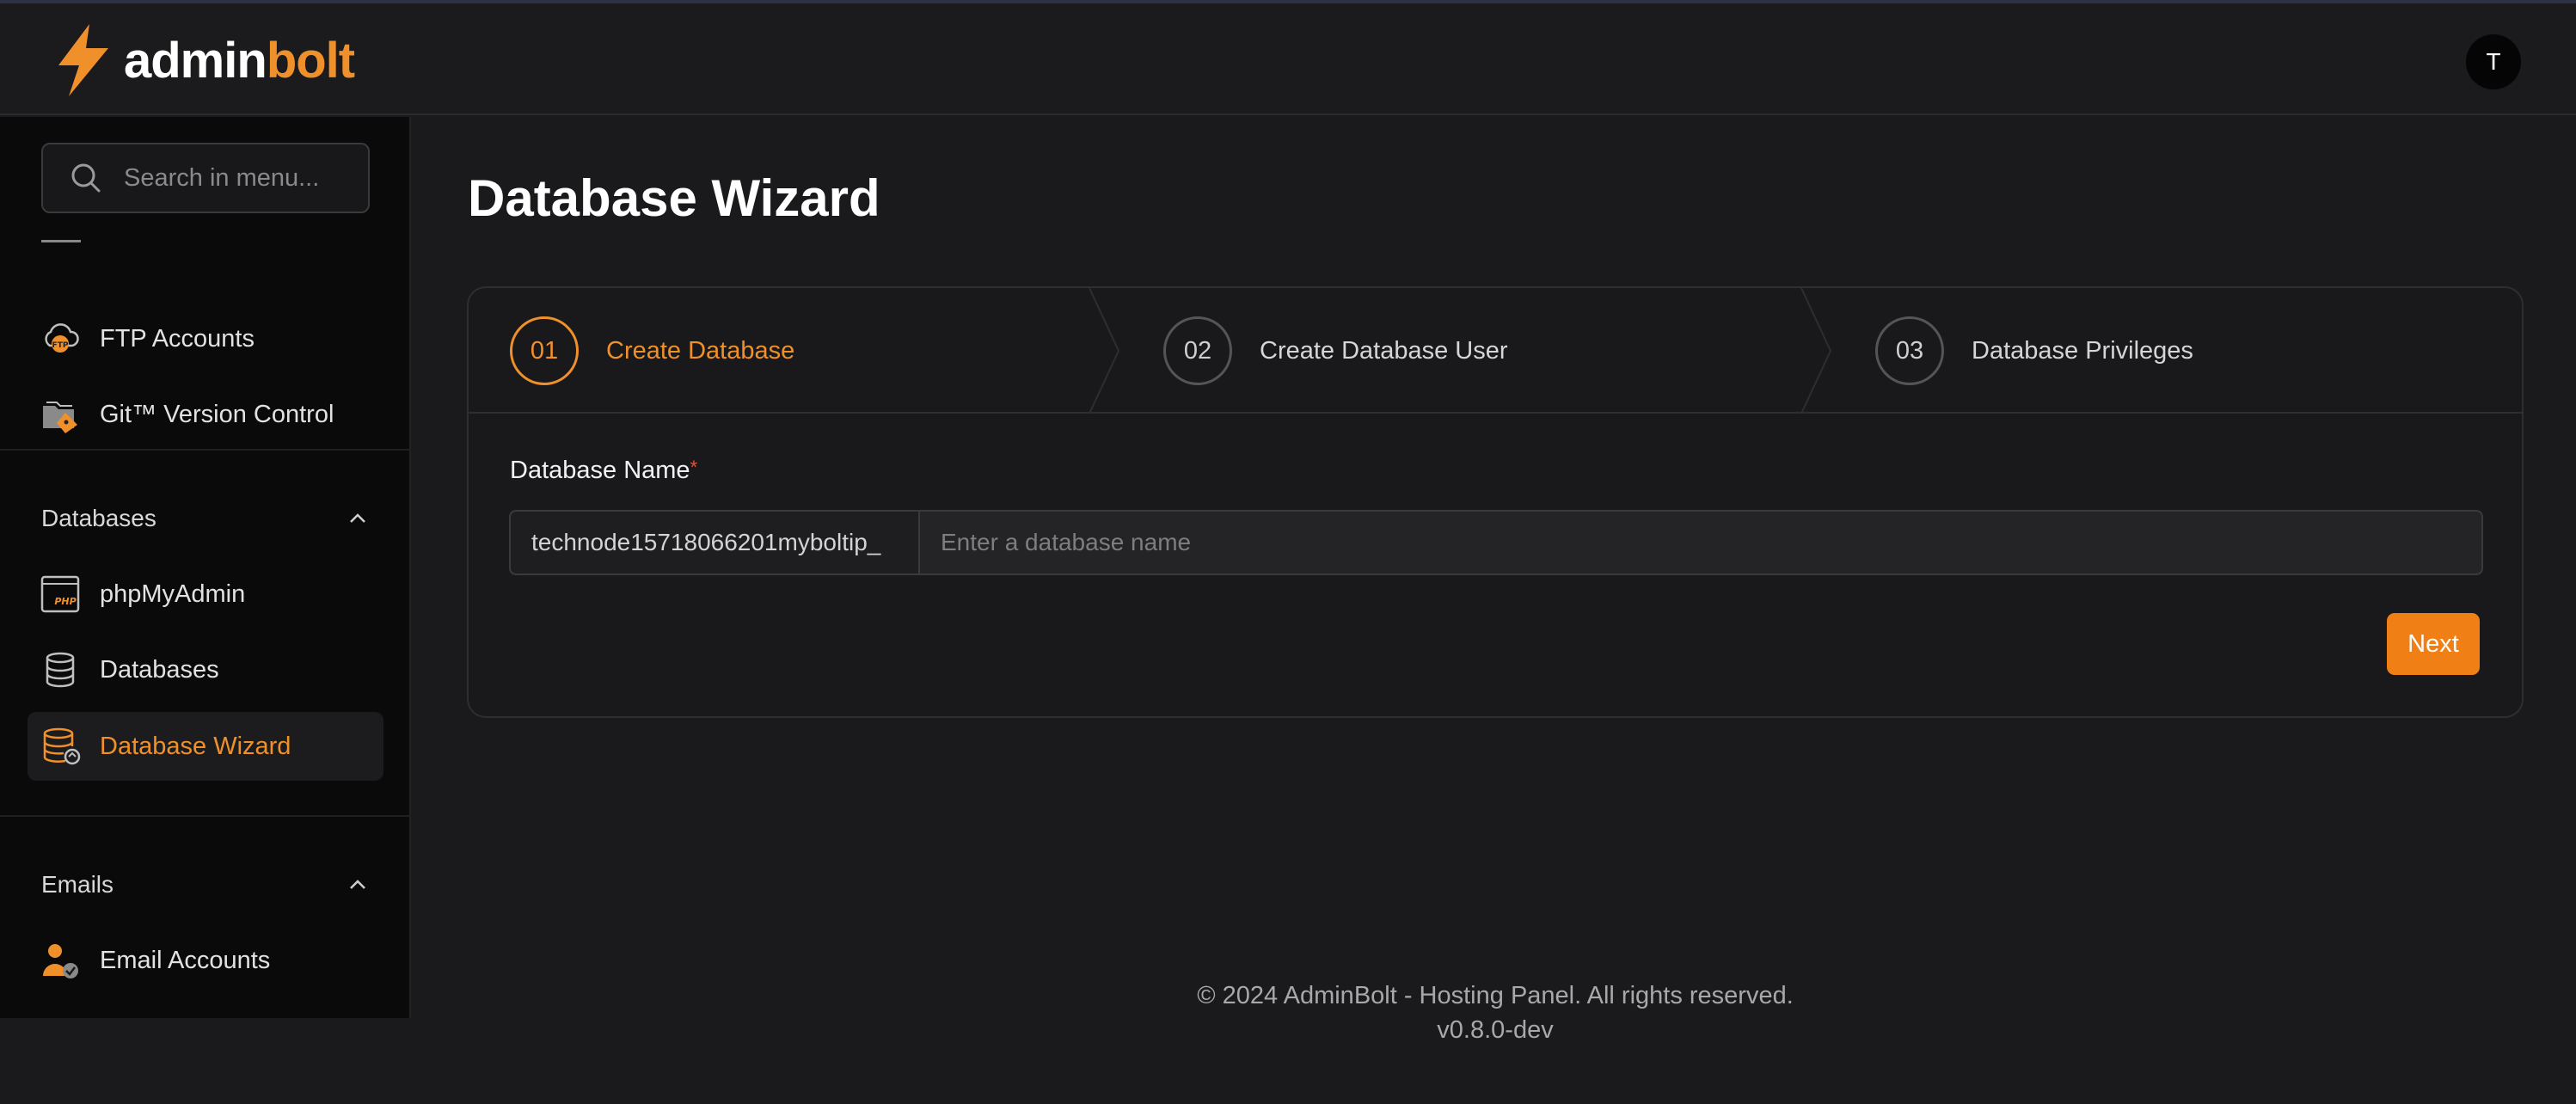  I want to click on brand-name: adminbolt, so click(239, 60).